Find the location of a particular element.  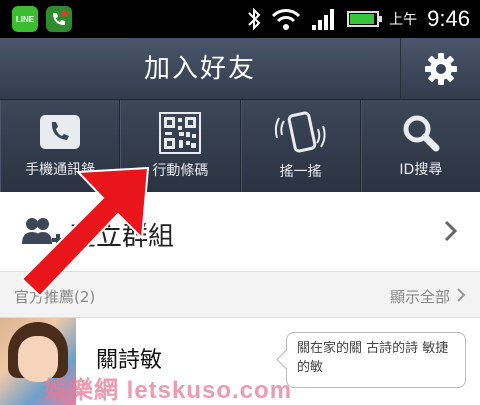

missed-call-icon is located at coordinates (59, 19).